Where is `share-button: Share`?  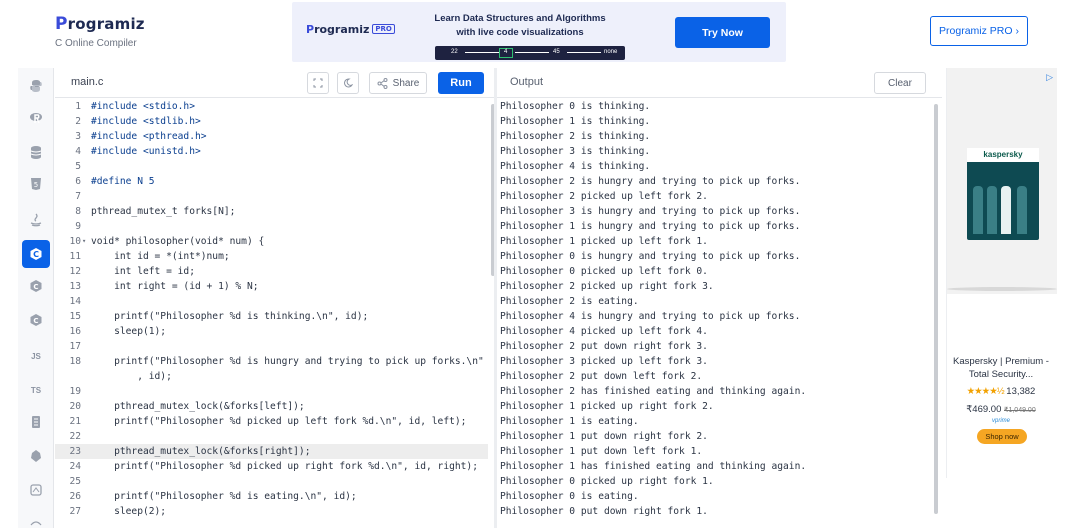
share-button: Share is located at coordinates (398, 83).